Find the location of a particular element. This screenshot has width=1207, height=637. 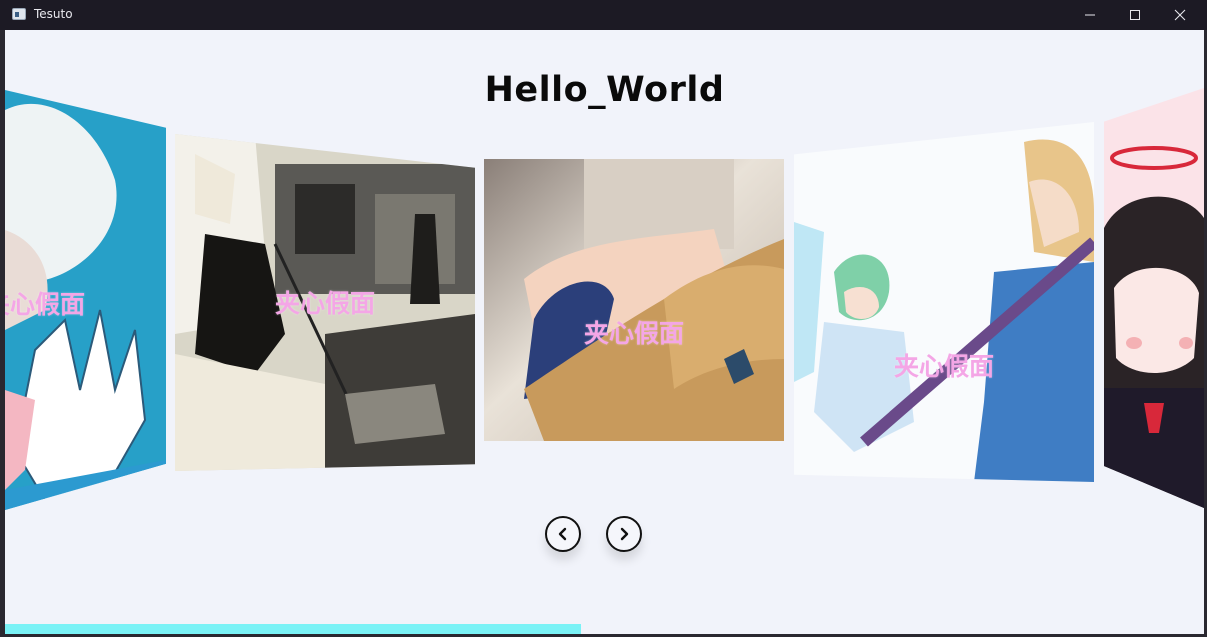

close-icon is located at coordinates (1180, 15).